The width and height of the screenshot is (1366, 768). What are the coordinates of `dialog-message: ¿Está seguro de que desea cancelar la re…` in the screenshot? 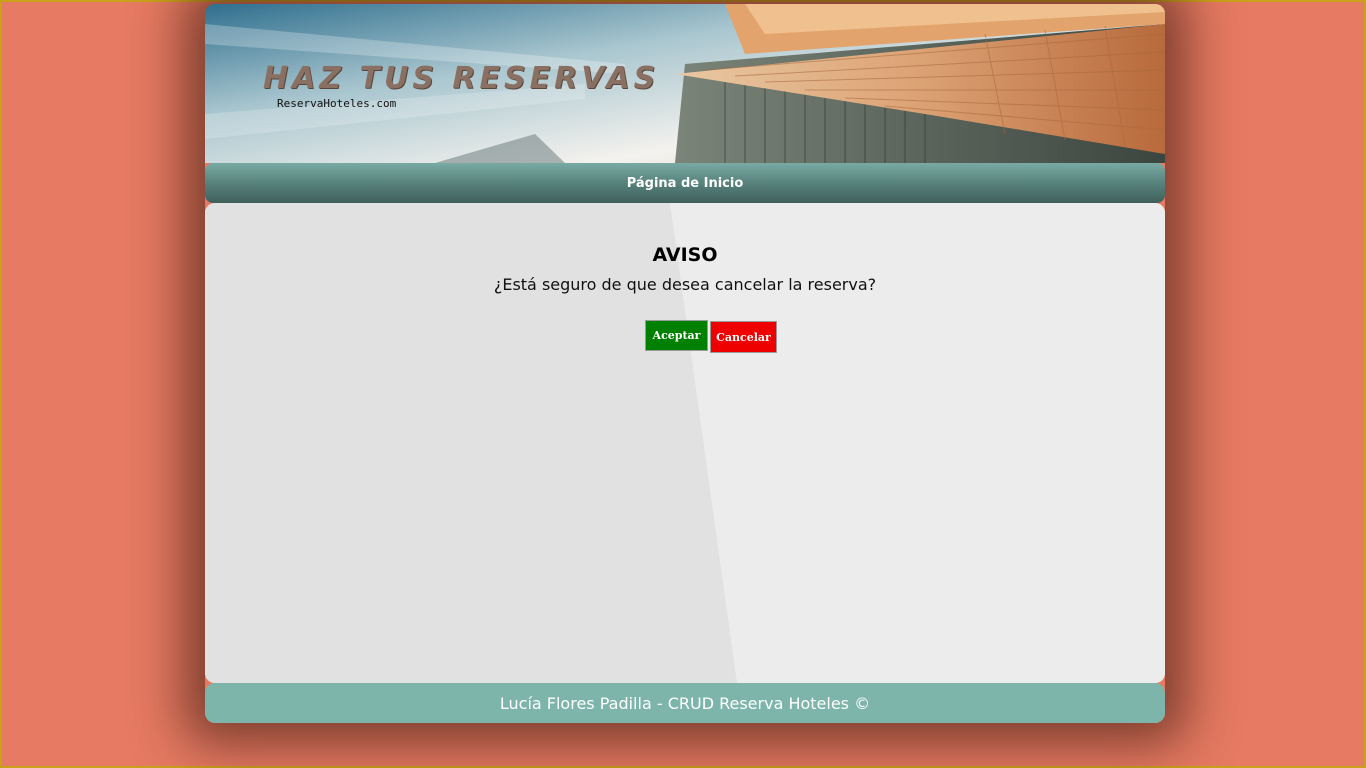 It's located at (685, 284).